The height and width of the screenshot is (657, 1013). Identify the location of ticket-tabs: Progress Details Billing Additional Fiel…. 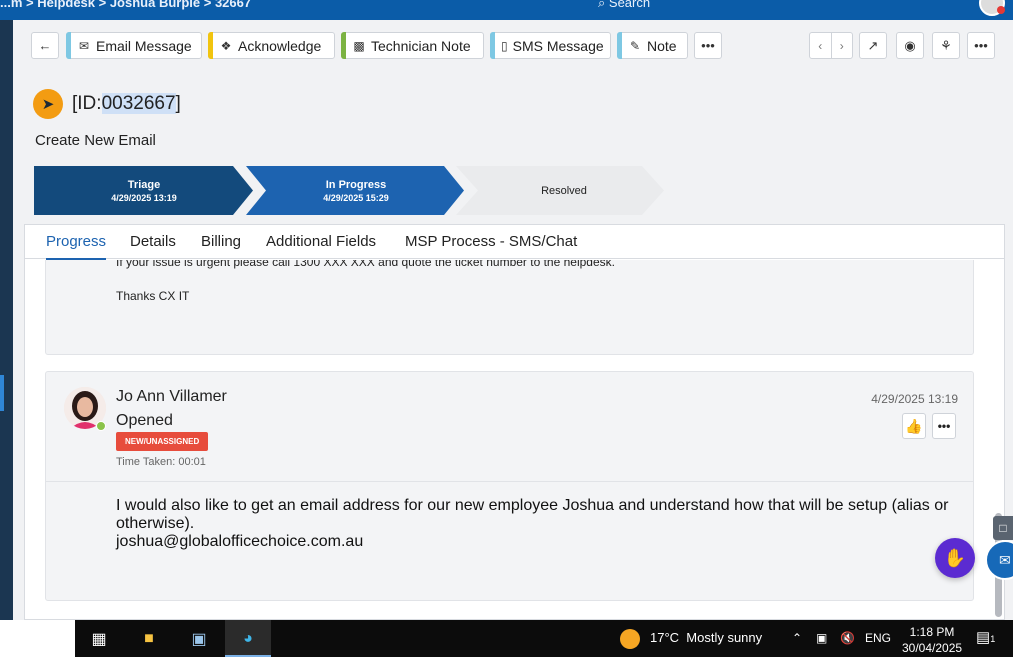
(514, 242).